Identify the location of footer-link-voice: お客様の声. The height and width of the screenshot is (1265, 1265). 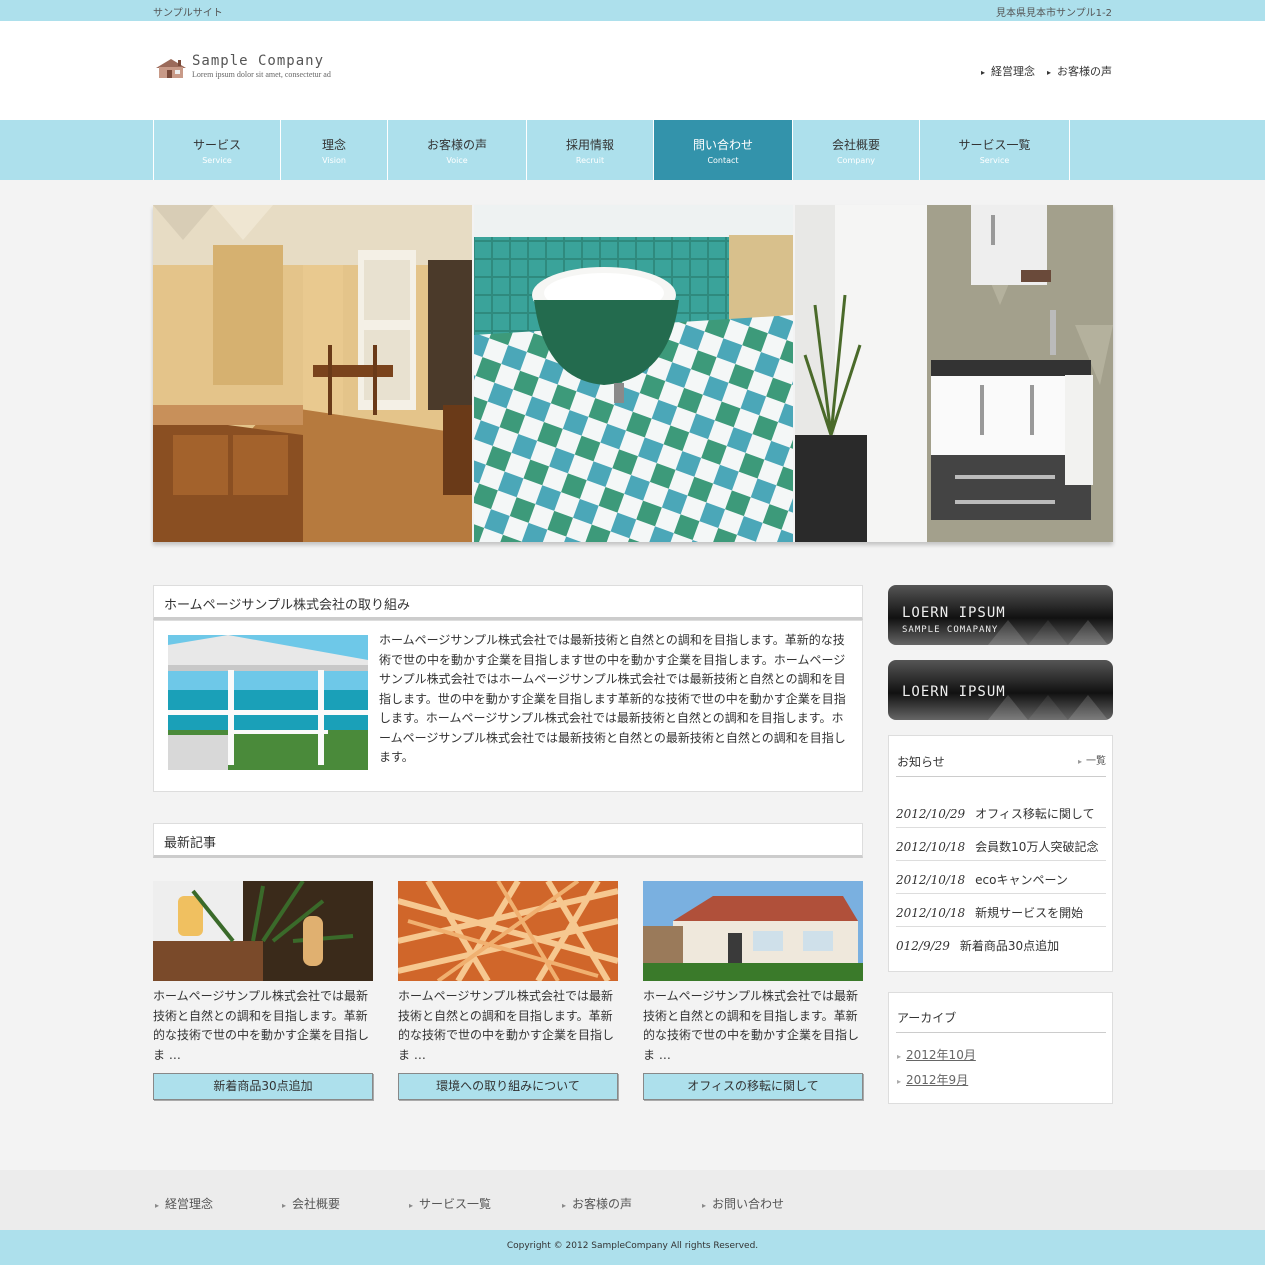
(597, 1203).